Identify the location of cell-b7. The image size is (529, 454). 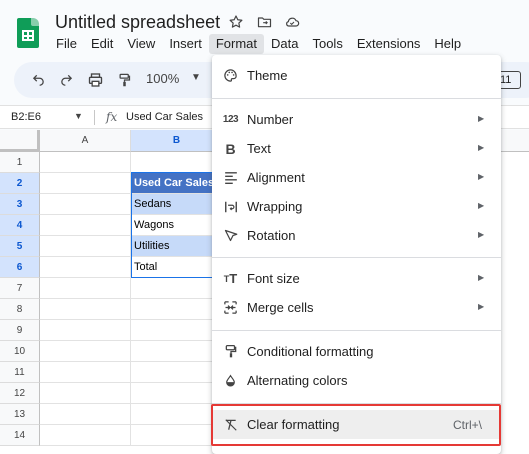
(177, 288).